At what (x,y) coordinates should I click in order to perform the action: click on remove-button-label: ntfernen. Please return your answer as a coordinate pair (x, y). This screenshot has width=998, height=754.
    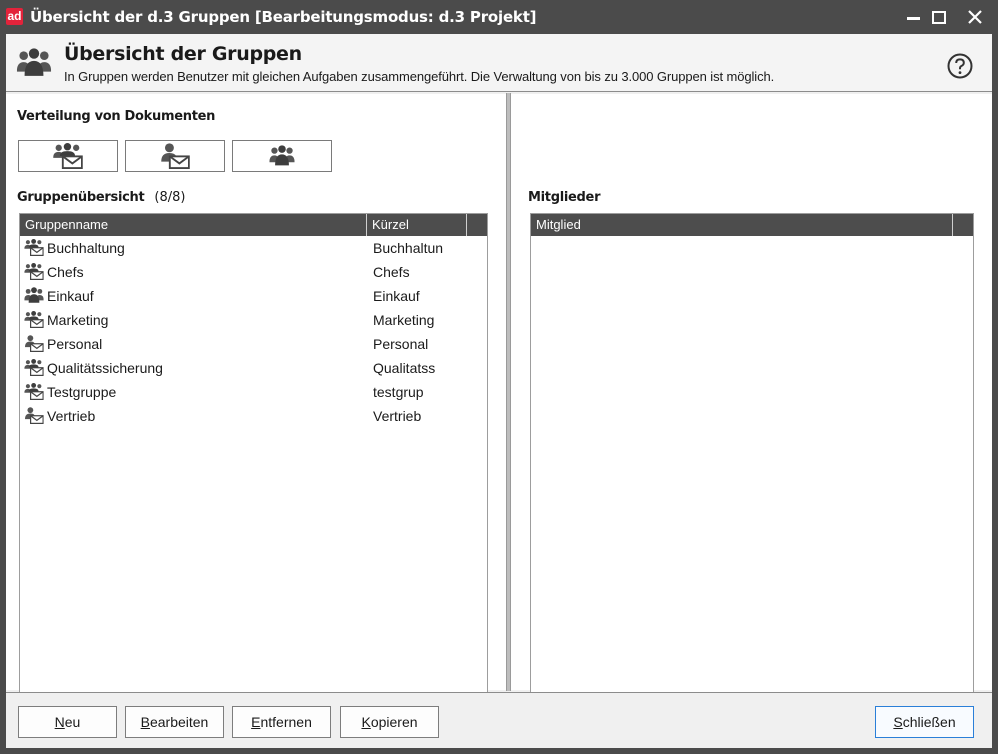
    Looking at the image, I should click on (286, 722).